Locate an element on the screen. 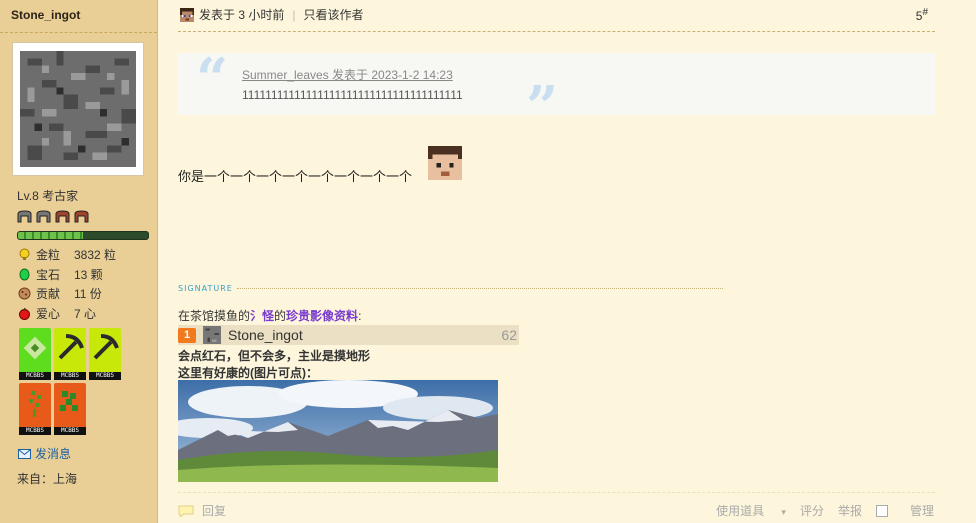 This screenshot has height=523, width=976. manage-checkbox is located at coordinates (881, 510).